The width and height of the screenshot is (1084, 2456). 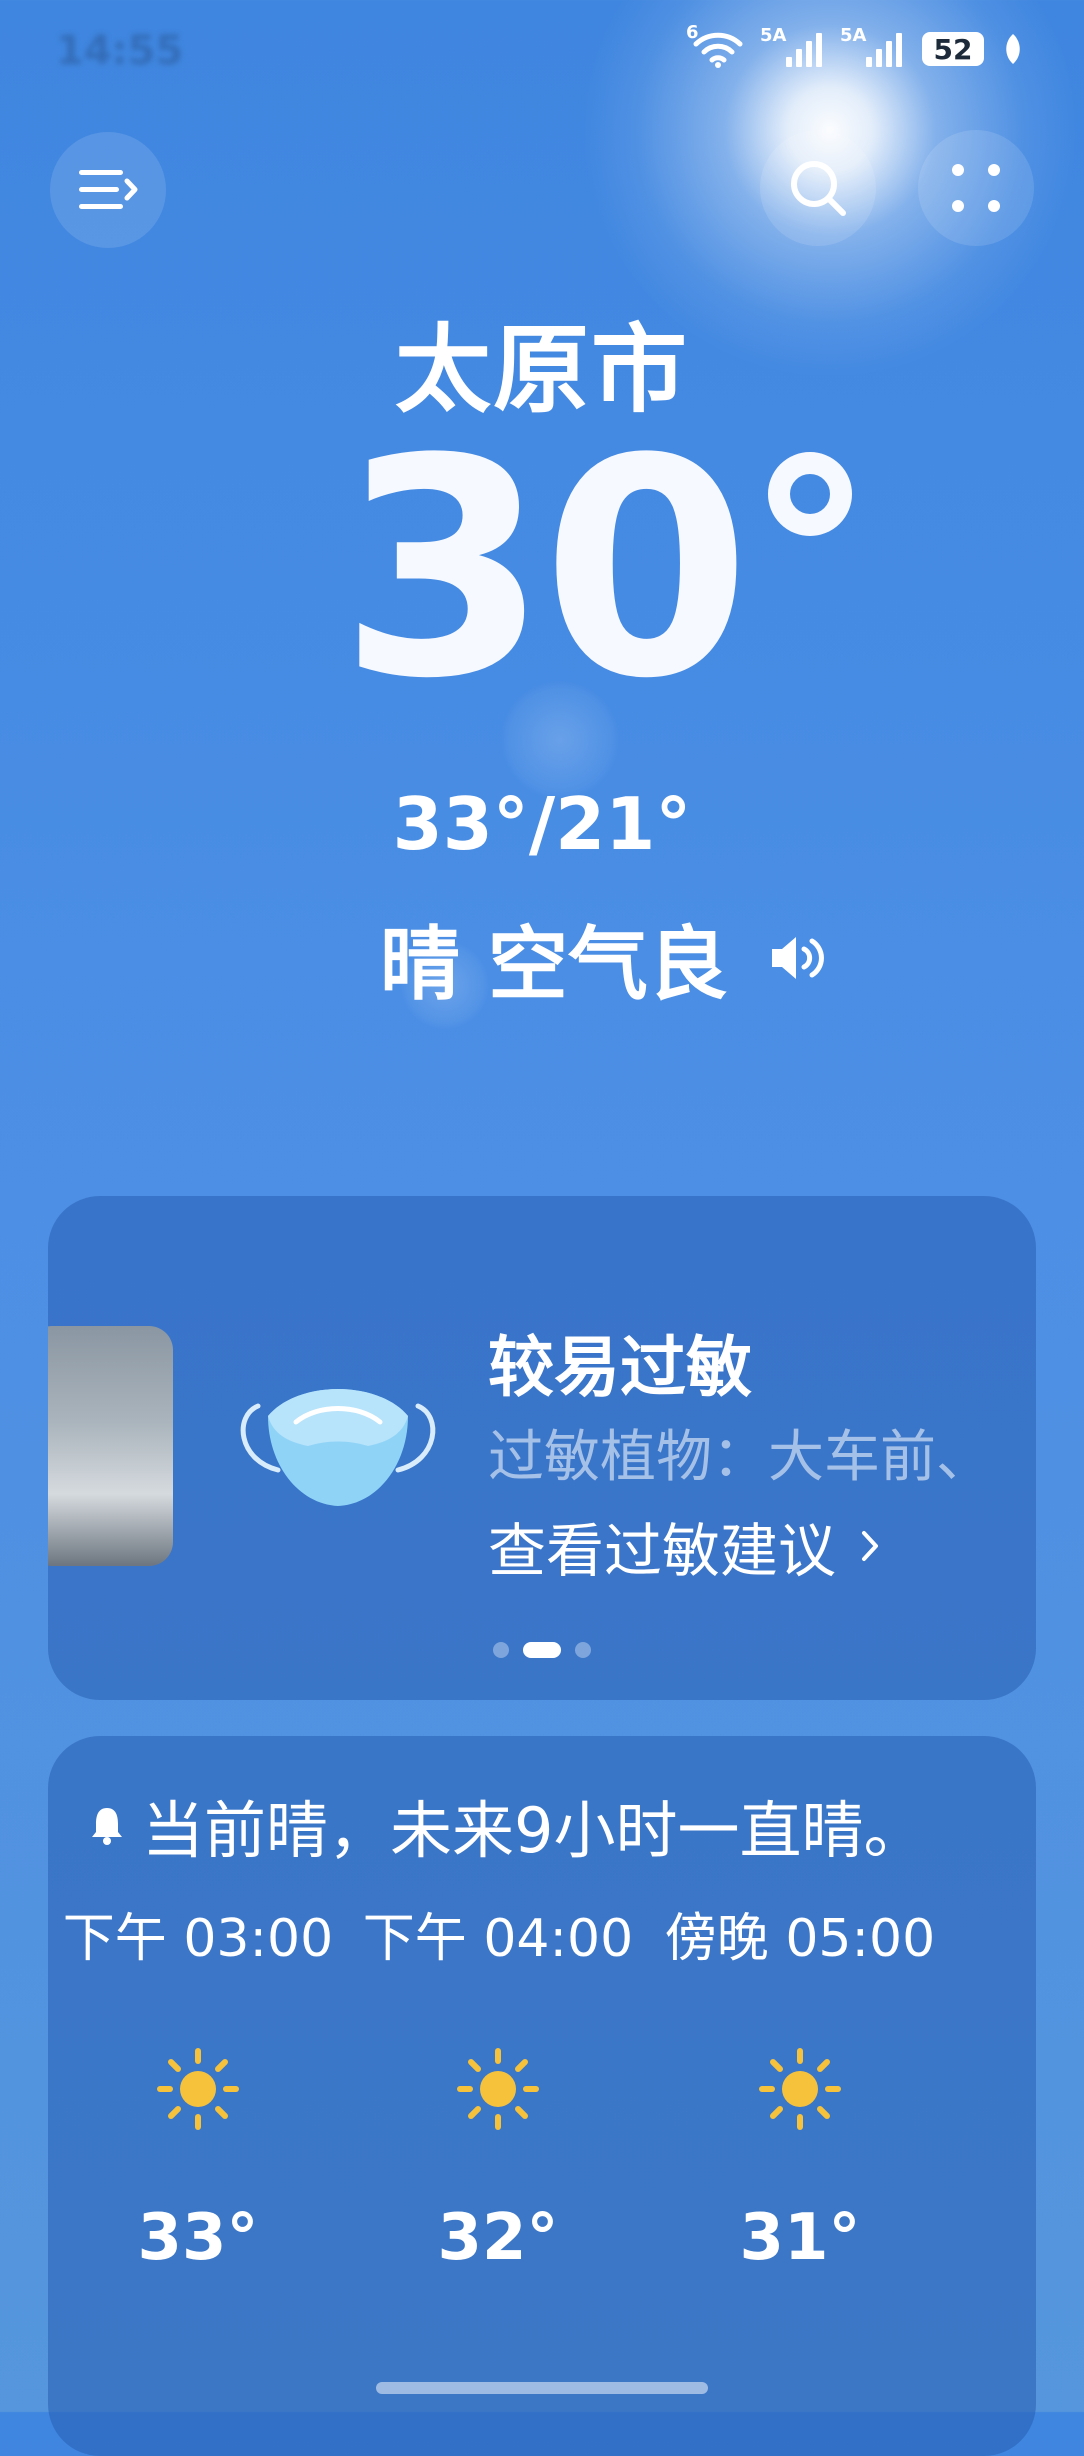 What do you see at coordinates (810, 494) in the screenshot?
I see `degree-symbol` at bounding box center [810, 494].